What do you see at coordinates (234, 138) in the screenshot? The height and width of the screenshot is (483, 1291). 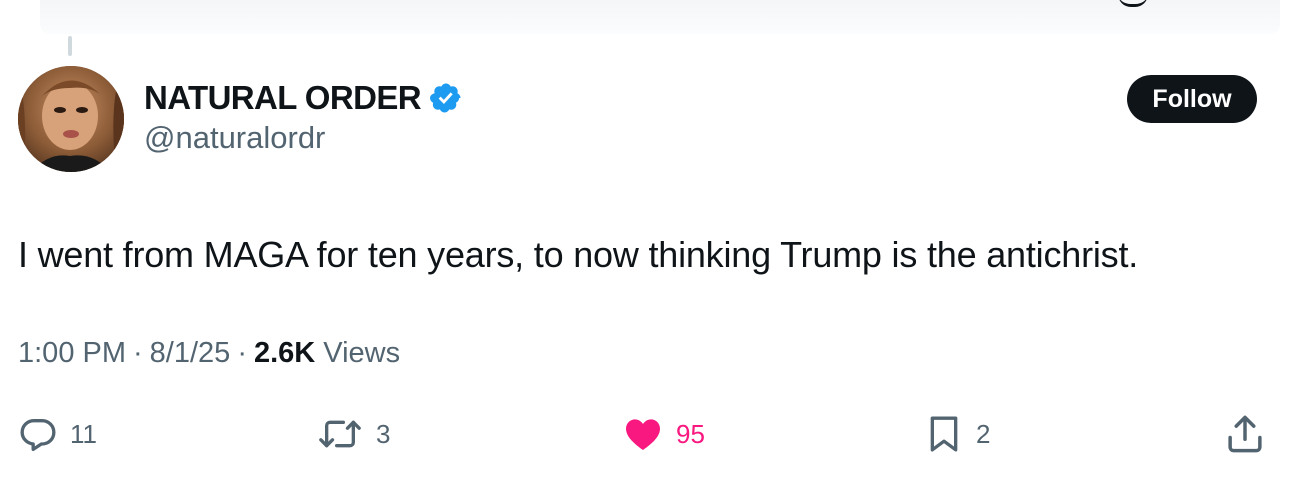 I see `author-handle: @naturalordr` at bounding box center [234, 138].